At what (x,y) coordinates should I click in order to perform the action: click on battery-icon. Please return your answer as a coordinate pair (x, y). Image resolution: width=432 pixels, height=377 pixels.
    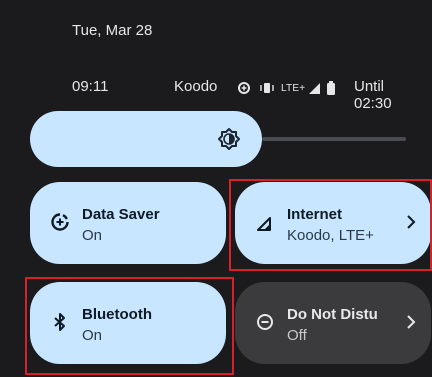
    Looking at the image, I should click on (331, 88).